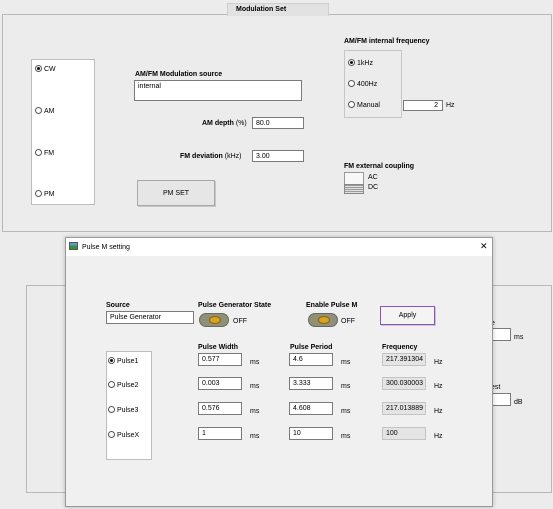  Describe the element at coordinates (220, 433) in the screenshot. I see `pulse-width-input-x: 1` at that location.